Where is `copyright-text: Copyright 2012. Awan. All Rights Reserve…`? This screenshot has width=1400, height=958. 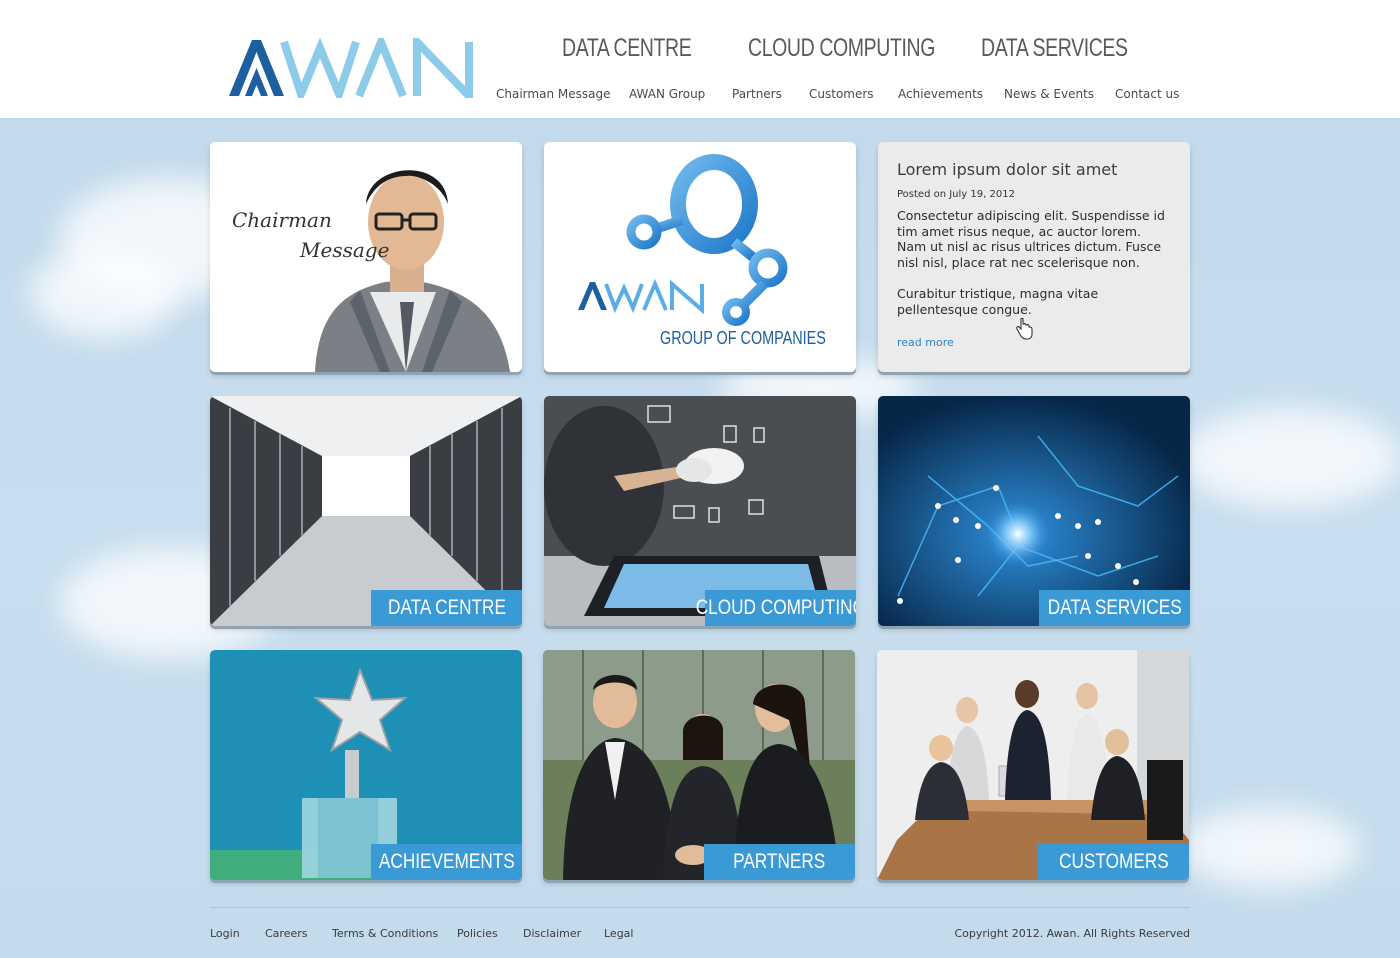 copyright-text: Copyright 2012. Awan. All Rights Reserve… is located at coordinates (1072, 933).